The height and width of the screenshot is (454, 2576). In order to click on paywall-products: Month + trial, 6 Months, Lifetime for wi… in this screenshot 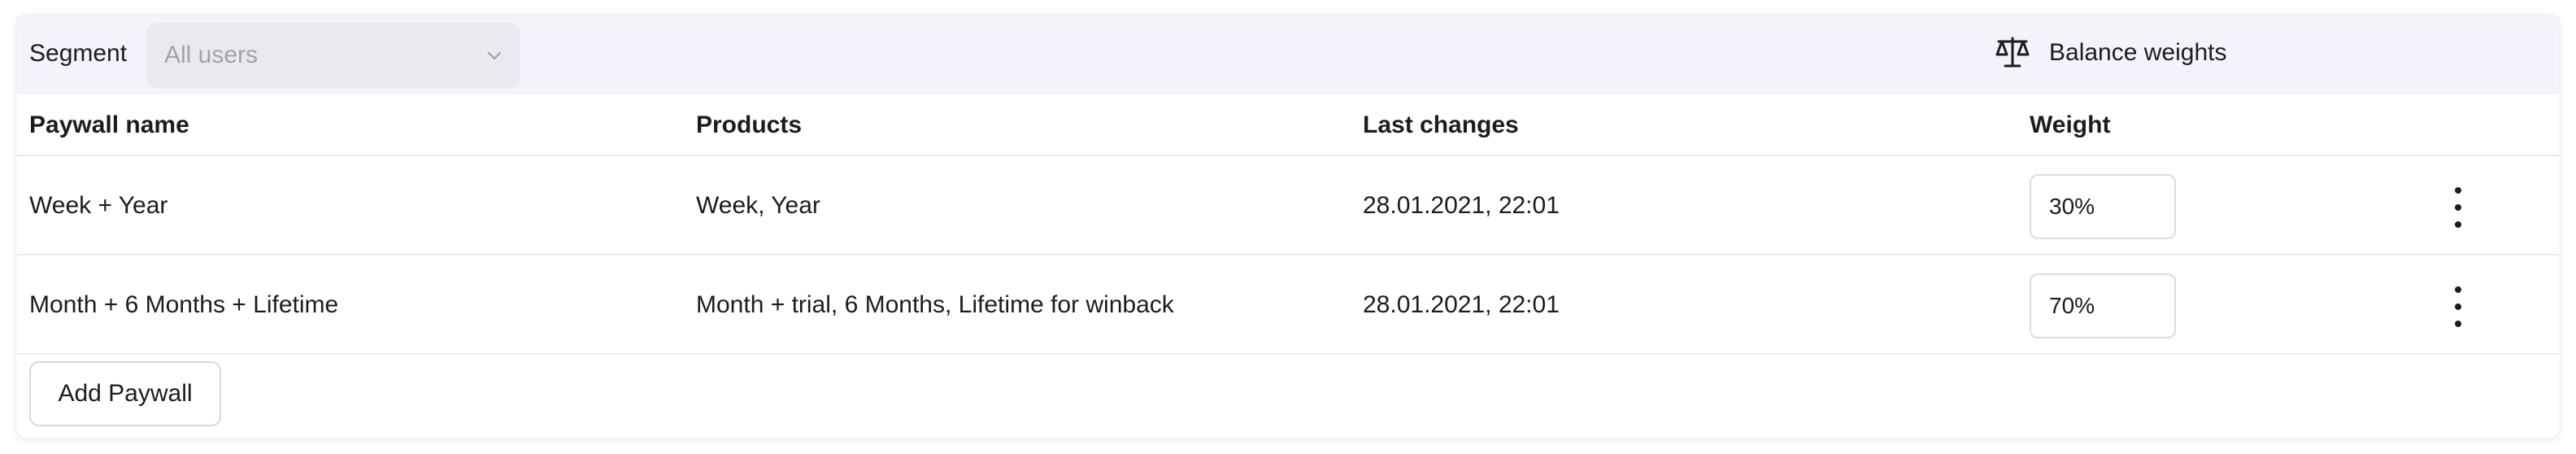, I will do `click(935, 304)`.